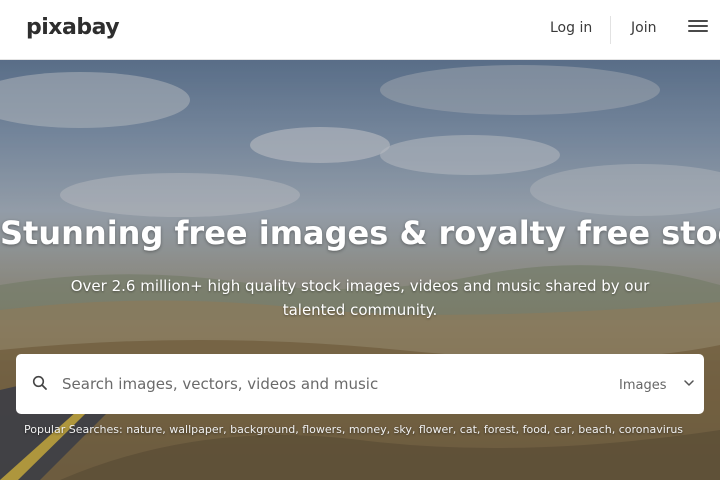 This screenshot has width=720, height=480. I want to click on nav-divider, so click(610, 30).